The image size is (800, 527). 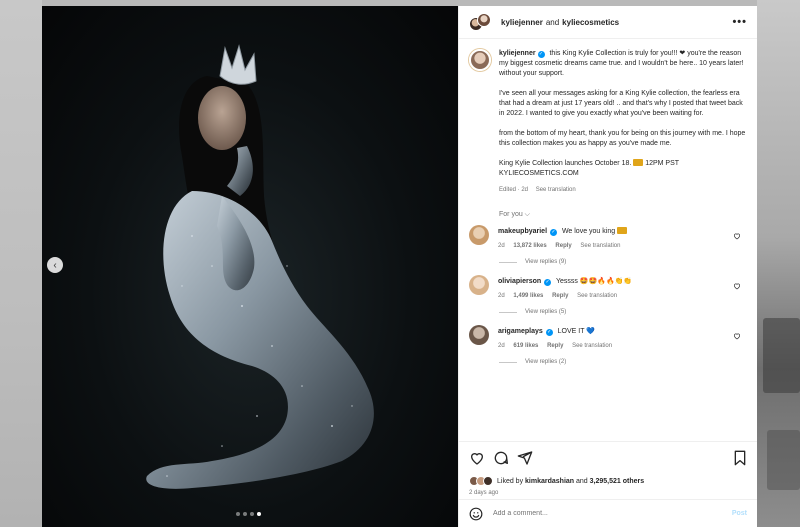 What do you see at coordinates (588, 231) in the screenshot?
I see `comment-text: We love you king` at bounding box center [588, 231].